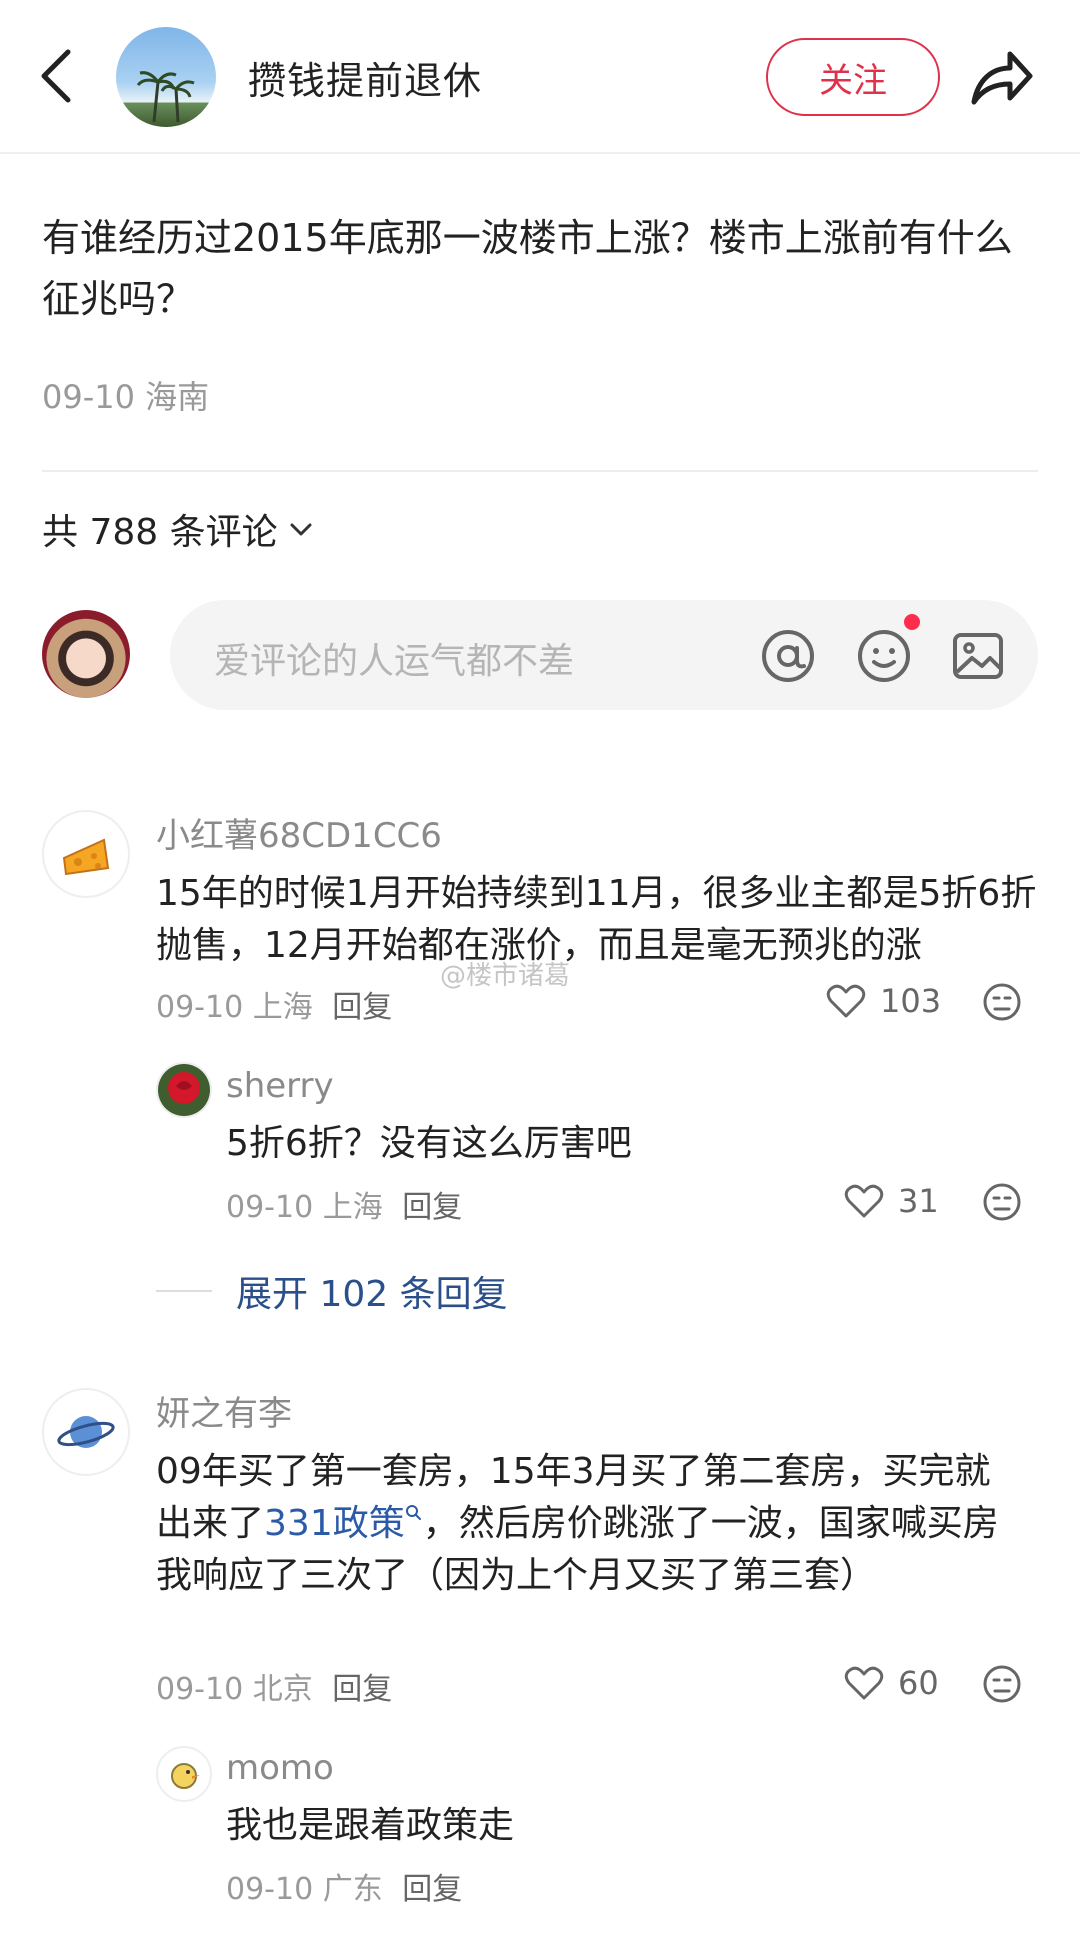 The height and width of the screenshot is (1938, 1080). I want to click on planet-icon, so click(86, 1432).